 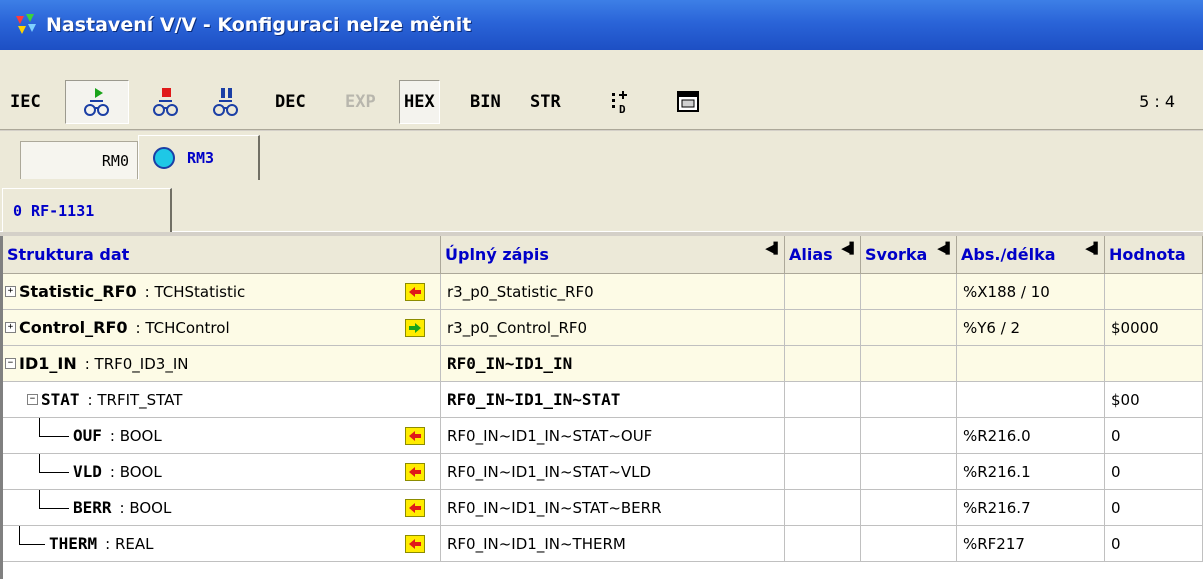 I want to click on stop-glasses-button, so click(x=166, y=102).